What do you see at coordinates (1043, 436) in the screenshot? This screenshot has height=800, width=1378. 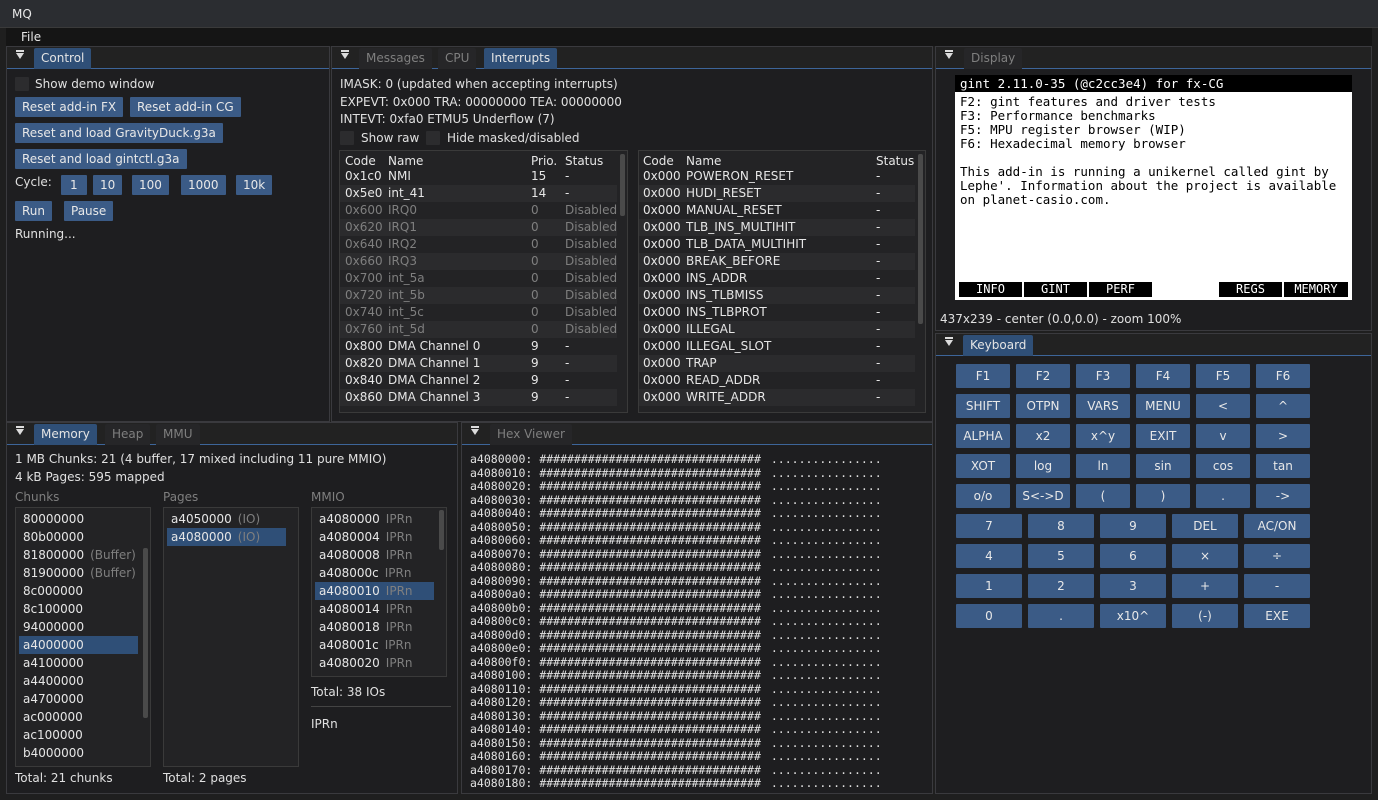 I see `key-button: x2` at bounding box center [1043, 436].